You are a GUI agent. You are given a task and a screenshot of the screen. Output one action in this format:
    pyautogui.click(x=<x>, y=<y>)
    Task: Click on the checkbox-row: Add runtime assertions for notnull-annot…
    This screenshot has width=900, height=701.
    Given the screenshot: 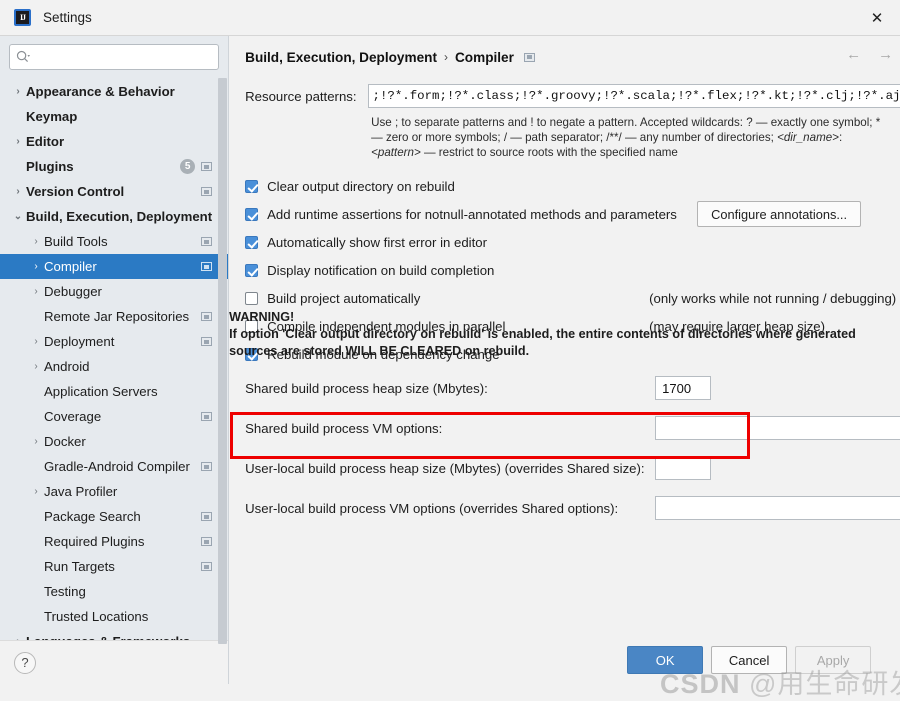 What is the action you would take?
    pyautogui.click(x=572, y=214)
    